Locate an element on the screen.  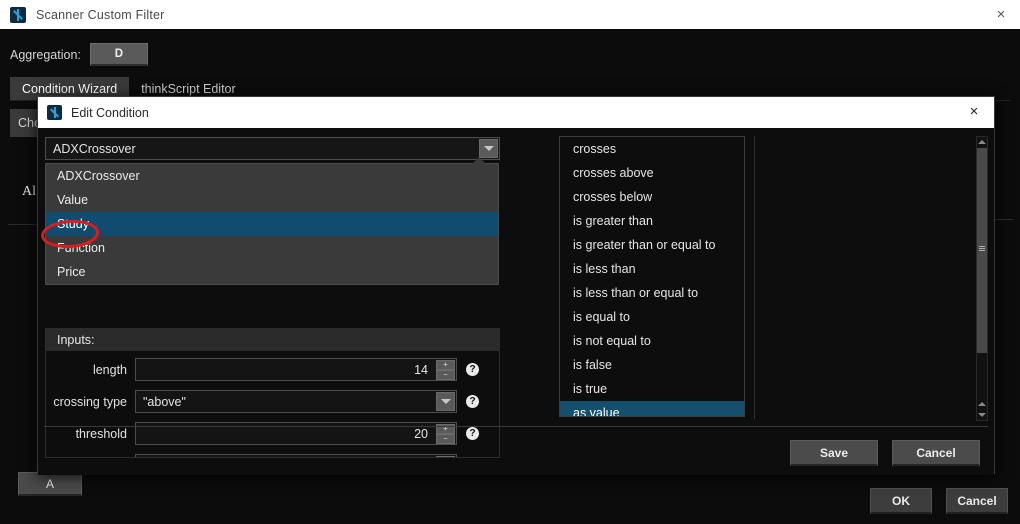
window-titlebar: Scanner Custom Filter × is located at coordinates (510, 14).